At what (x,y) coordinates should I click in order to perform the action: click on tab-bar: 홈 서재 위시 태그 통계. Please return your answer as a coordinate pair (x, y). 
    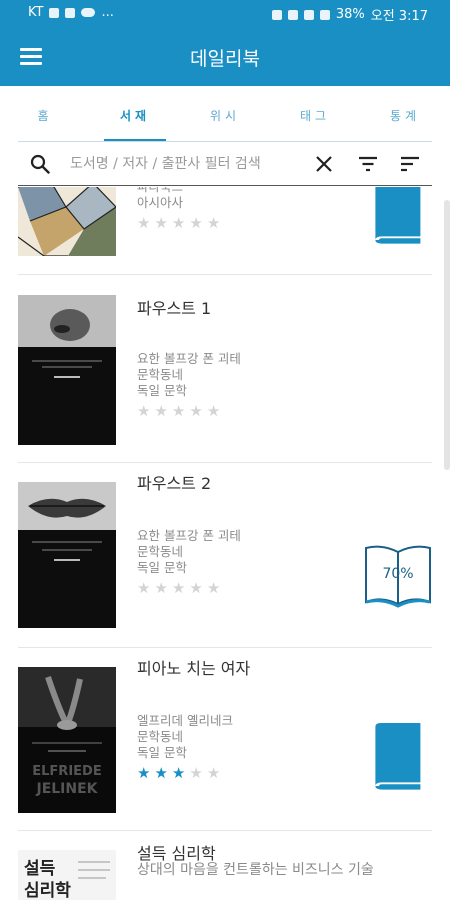
    Looking at the image, I should click on (225, 114).